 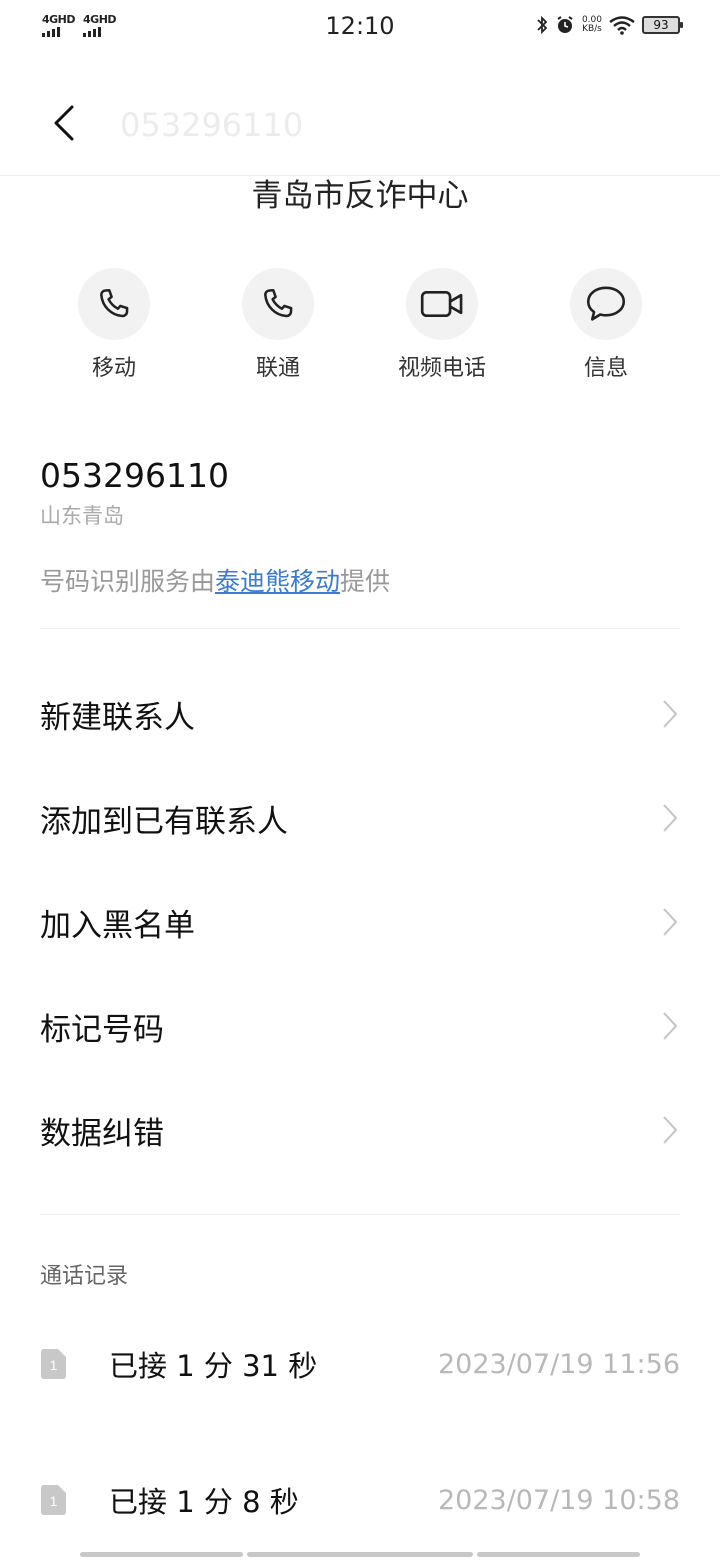 What do you see at coordinates (102, 1029) in the screenshot?
I see `menu-label: 标记号码` at bounding box center [102, 1029].